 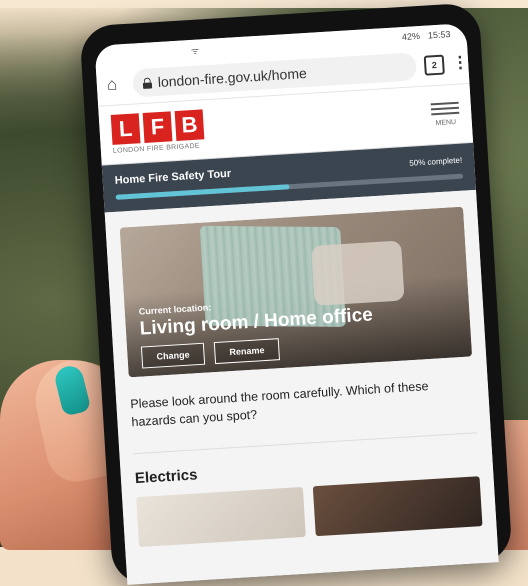 I want to click on signal-icon: ᯤ, so click(x=195, y=50).